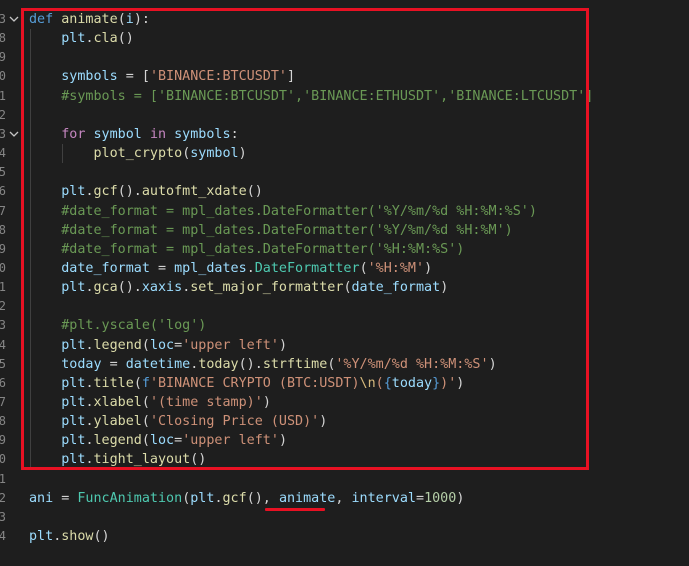 The image size is (689, 566). I want to click on code-line: 8 plt.ylabel('Closing Price (USD)'), so click(344, 421).